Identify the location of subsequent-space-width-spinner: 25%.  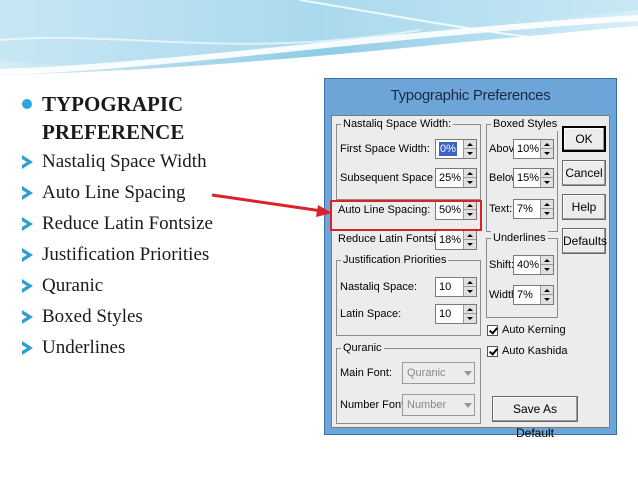
(456, 178).